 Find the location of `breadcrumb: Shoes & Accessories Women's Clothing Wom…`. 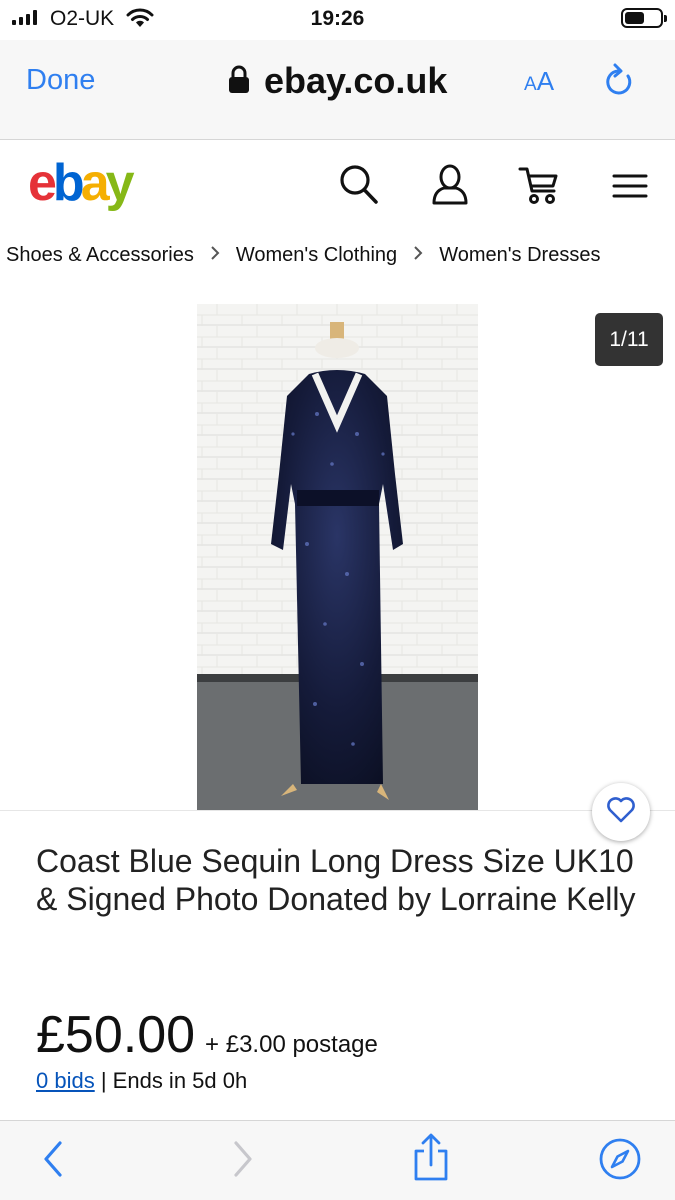

breadcrumb: Shoes & Accessories Women's Clothing Wom… is located at coordinates (303, 255).